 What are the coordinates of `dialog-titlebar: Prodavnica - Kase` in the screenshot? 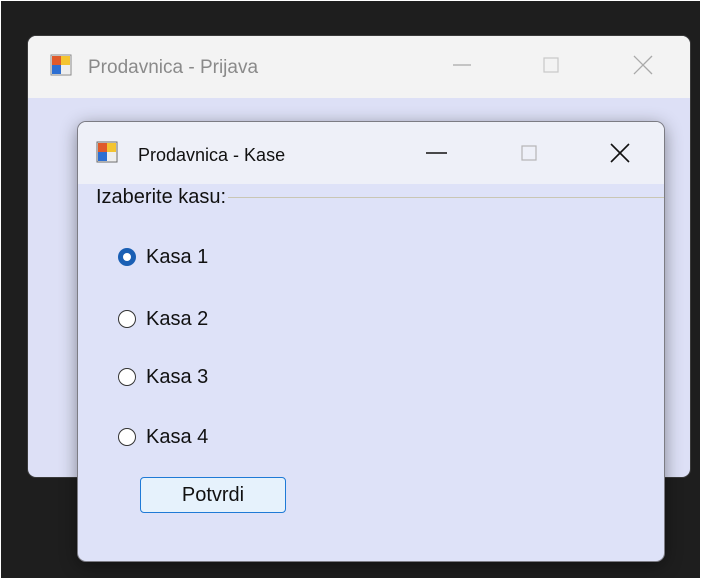 It's located at (371, 153).